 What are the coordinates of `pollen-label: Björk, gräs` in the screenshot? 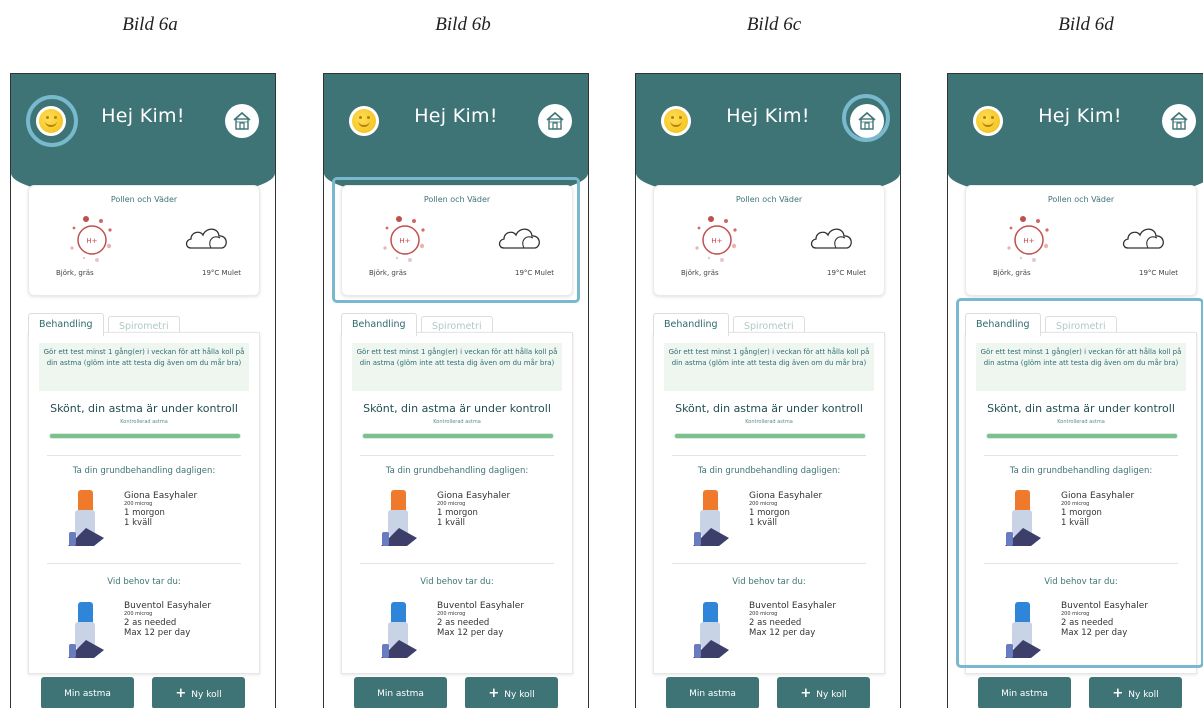 It's located at (75, 273).